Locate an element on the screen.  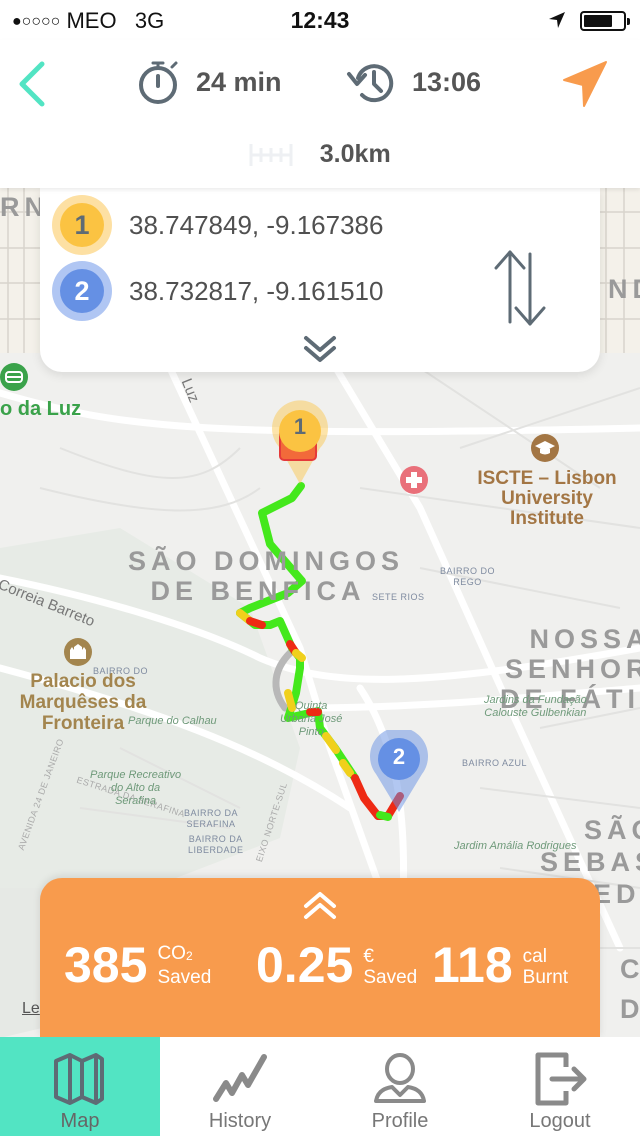
user-icon is located at coordinates (400, 1078).